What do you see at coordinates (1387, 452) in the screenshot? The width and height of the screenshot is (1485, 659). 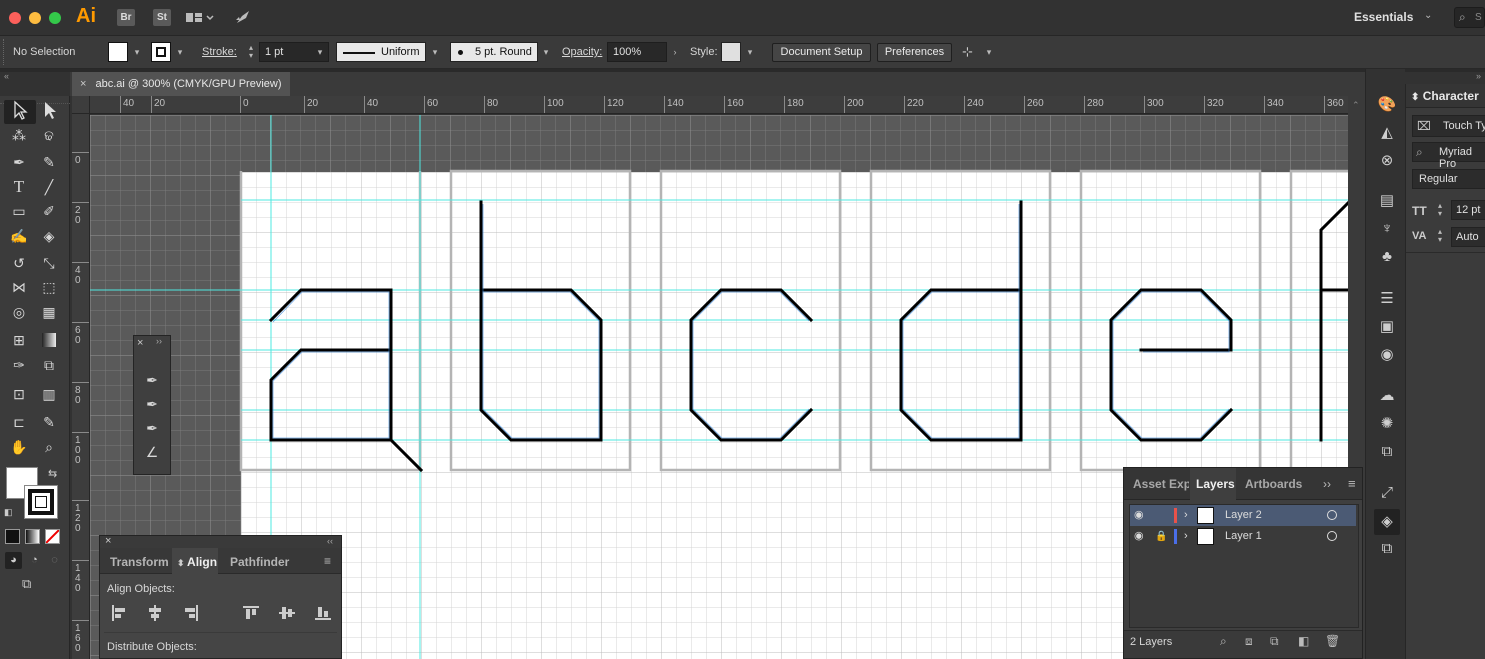 I see `artboards-panel-icon: ⧉` at bounding box center [1387, 452].